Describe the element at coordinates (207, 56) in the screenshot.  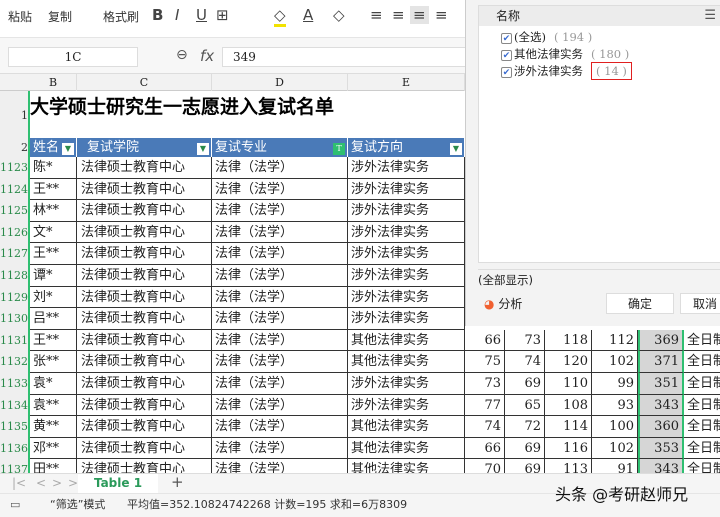
I see `fx-icon: fx` at that location.